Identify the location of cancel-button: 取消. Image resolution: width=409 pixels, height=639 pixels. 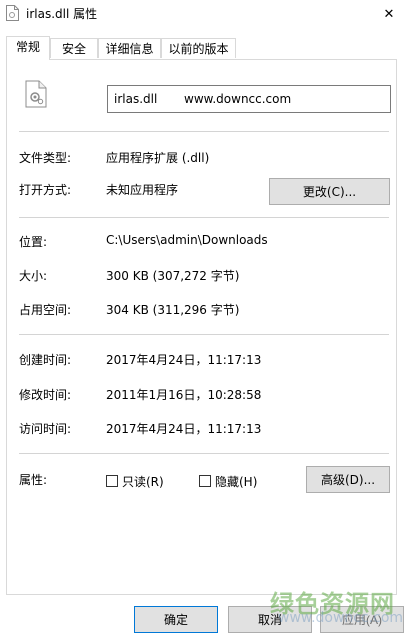
(270, 619).